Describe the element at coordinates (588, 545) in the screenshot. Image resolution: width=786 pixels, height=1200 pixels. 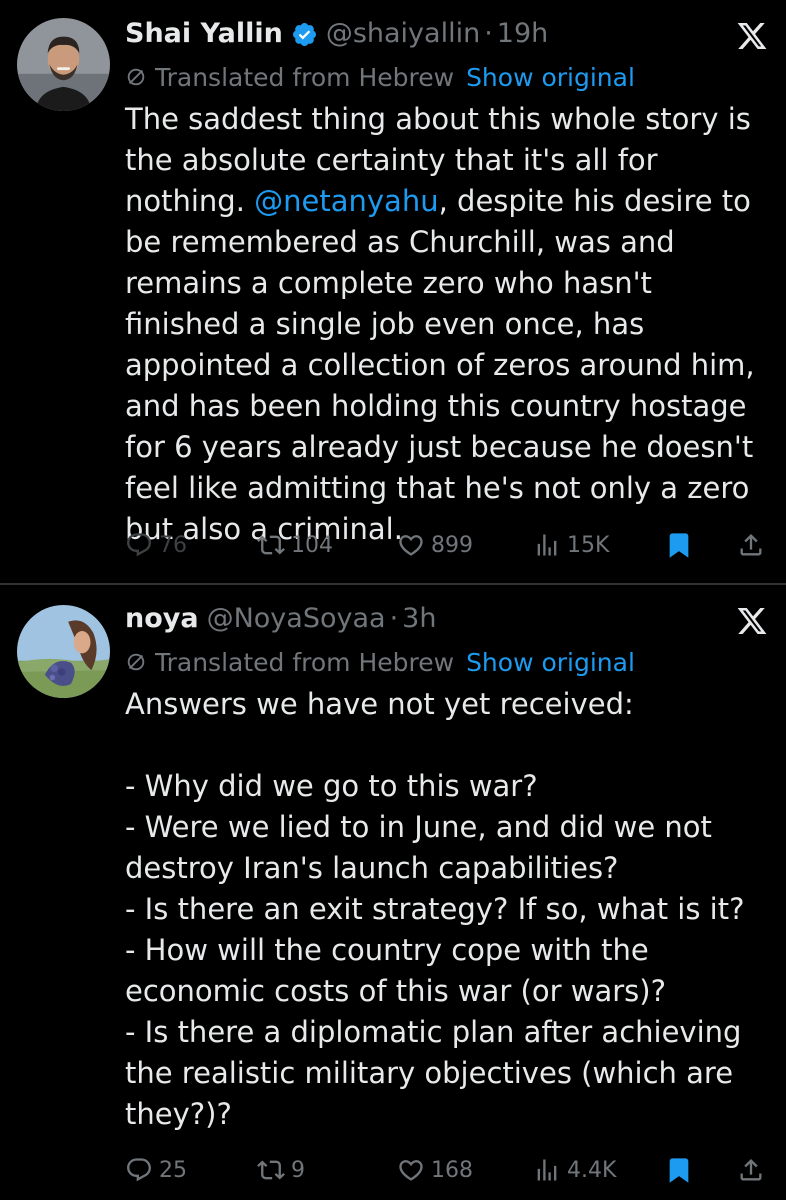
I see `views-count: 15K` at that location.